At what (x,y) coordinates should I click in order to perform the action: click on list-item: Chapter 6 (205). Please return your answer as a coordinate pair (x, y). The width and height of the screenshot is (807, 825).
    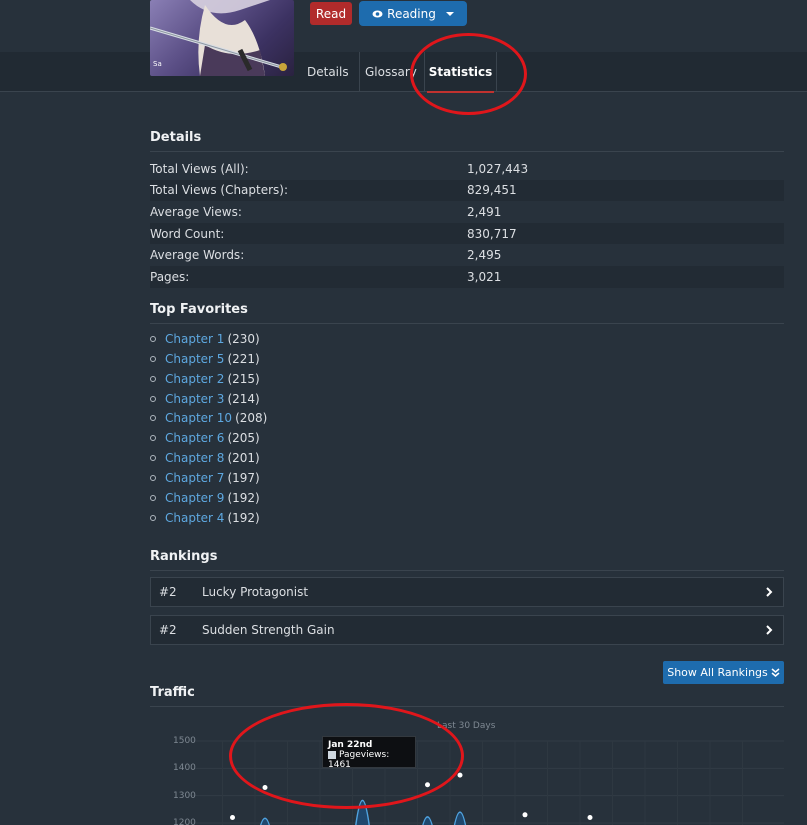
    Looking at the image, I should click on (205, 438).